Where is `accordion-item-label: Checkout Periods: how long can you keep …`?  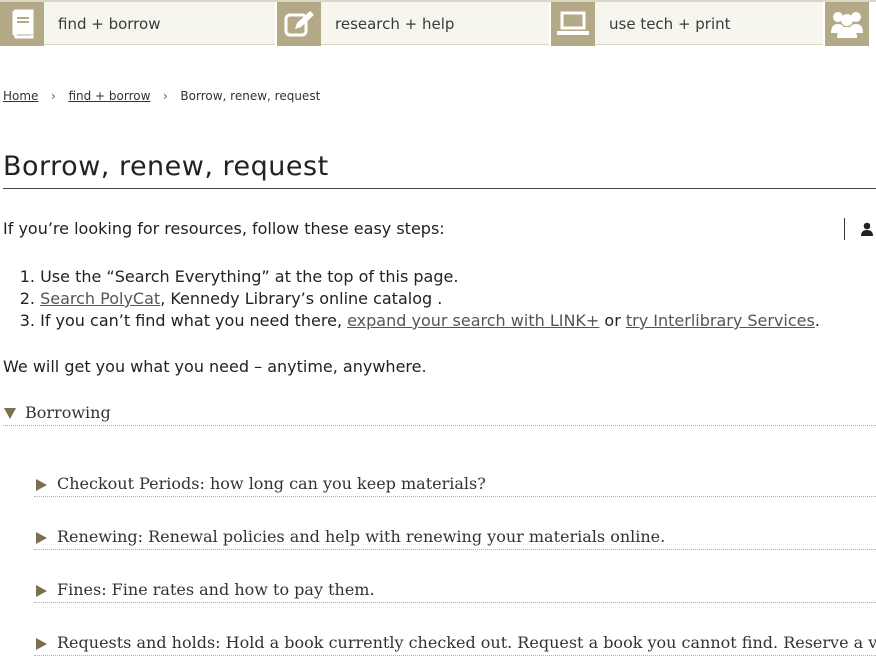
accordion-item-label: Checkout Periods: how long can you keep … is located at coordinates (271, 483).